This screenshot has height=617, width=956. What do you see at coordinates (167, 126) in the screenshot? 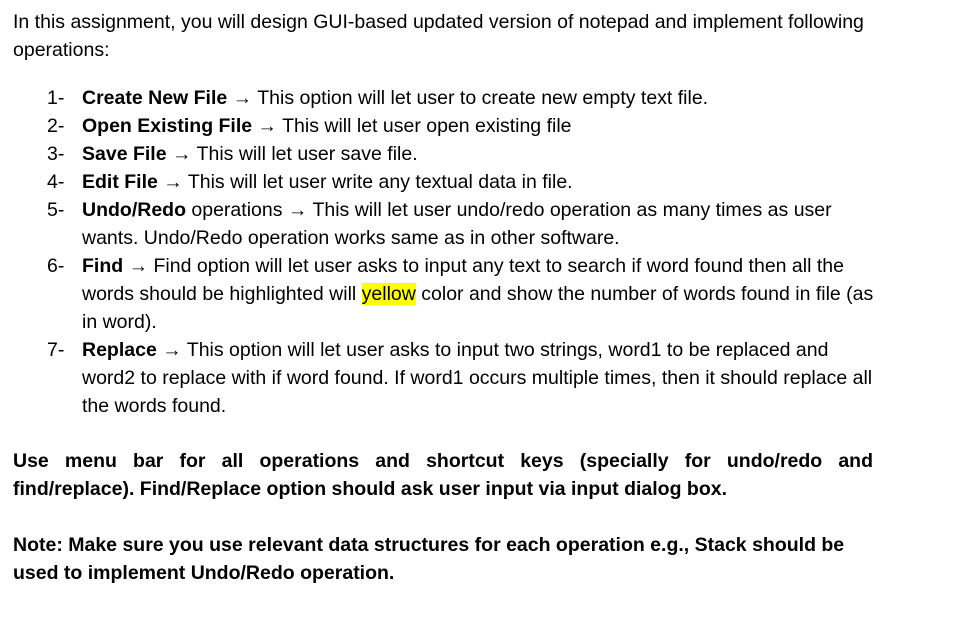
I see `item-title: Open Existing File` at bounding box center [167, 126].